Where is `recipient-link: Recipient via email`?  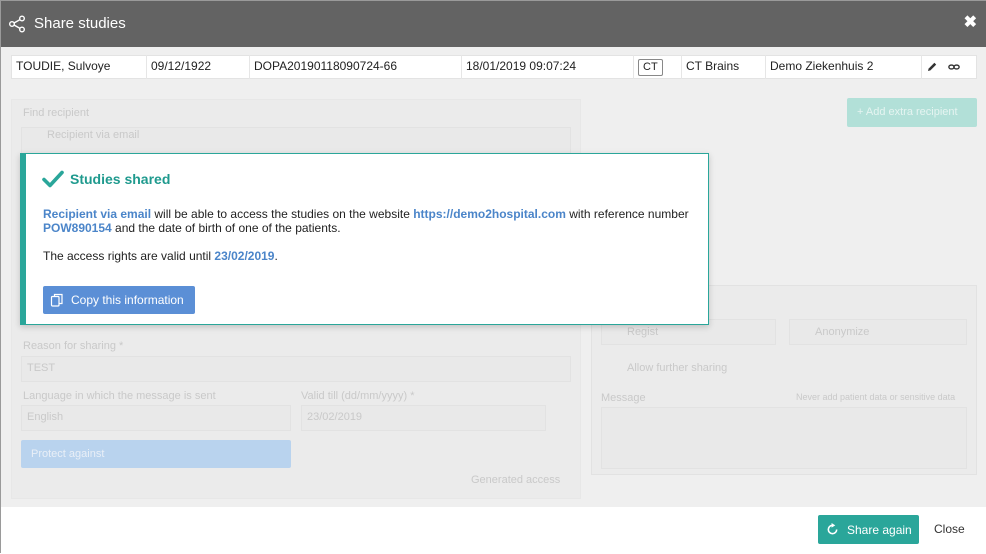 recipient-link: Recipient via email is located at coordinates (97, 214).